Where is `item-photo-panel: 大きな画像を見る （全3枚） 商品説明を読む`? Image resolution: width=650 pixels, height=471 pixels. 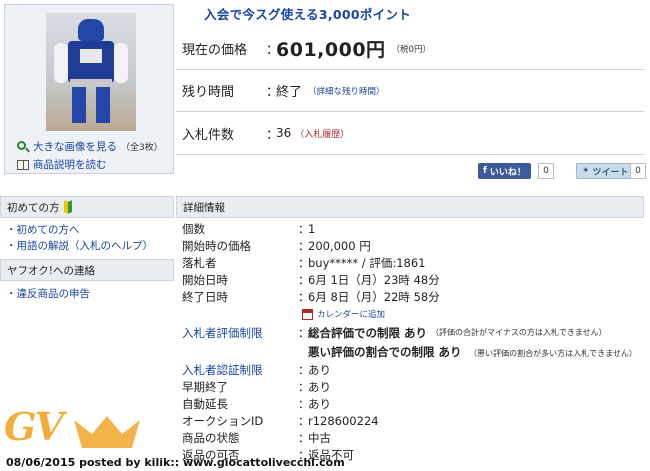 item-photo-panel: 大きな画像を見る （全3枚） 商品説明を読む is located at coordinates (89, 89).